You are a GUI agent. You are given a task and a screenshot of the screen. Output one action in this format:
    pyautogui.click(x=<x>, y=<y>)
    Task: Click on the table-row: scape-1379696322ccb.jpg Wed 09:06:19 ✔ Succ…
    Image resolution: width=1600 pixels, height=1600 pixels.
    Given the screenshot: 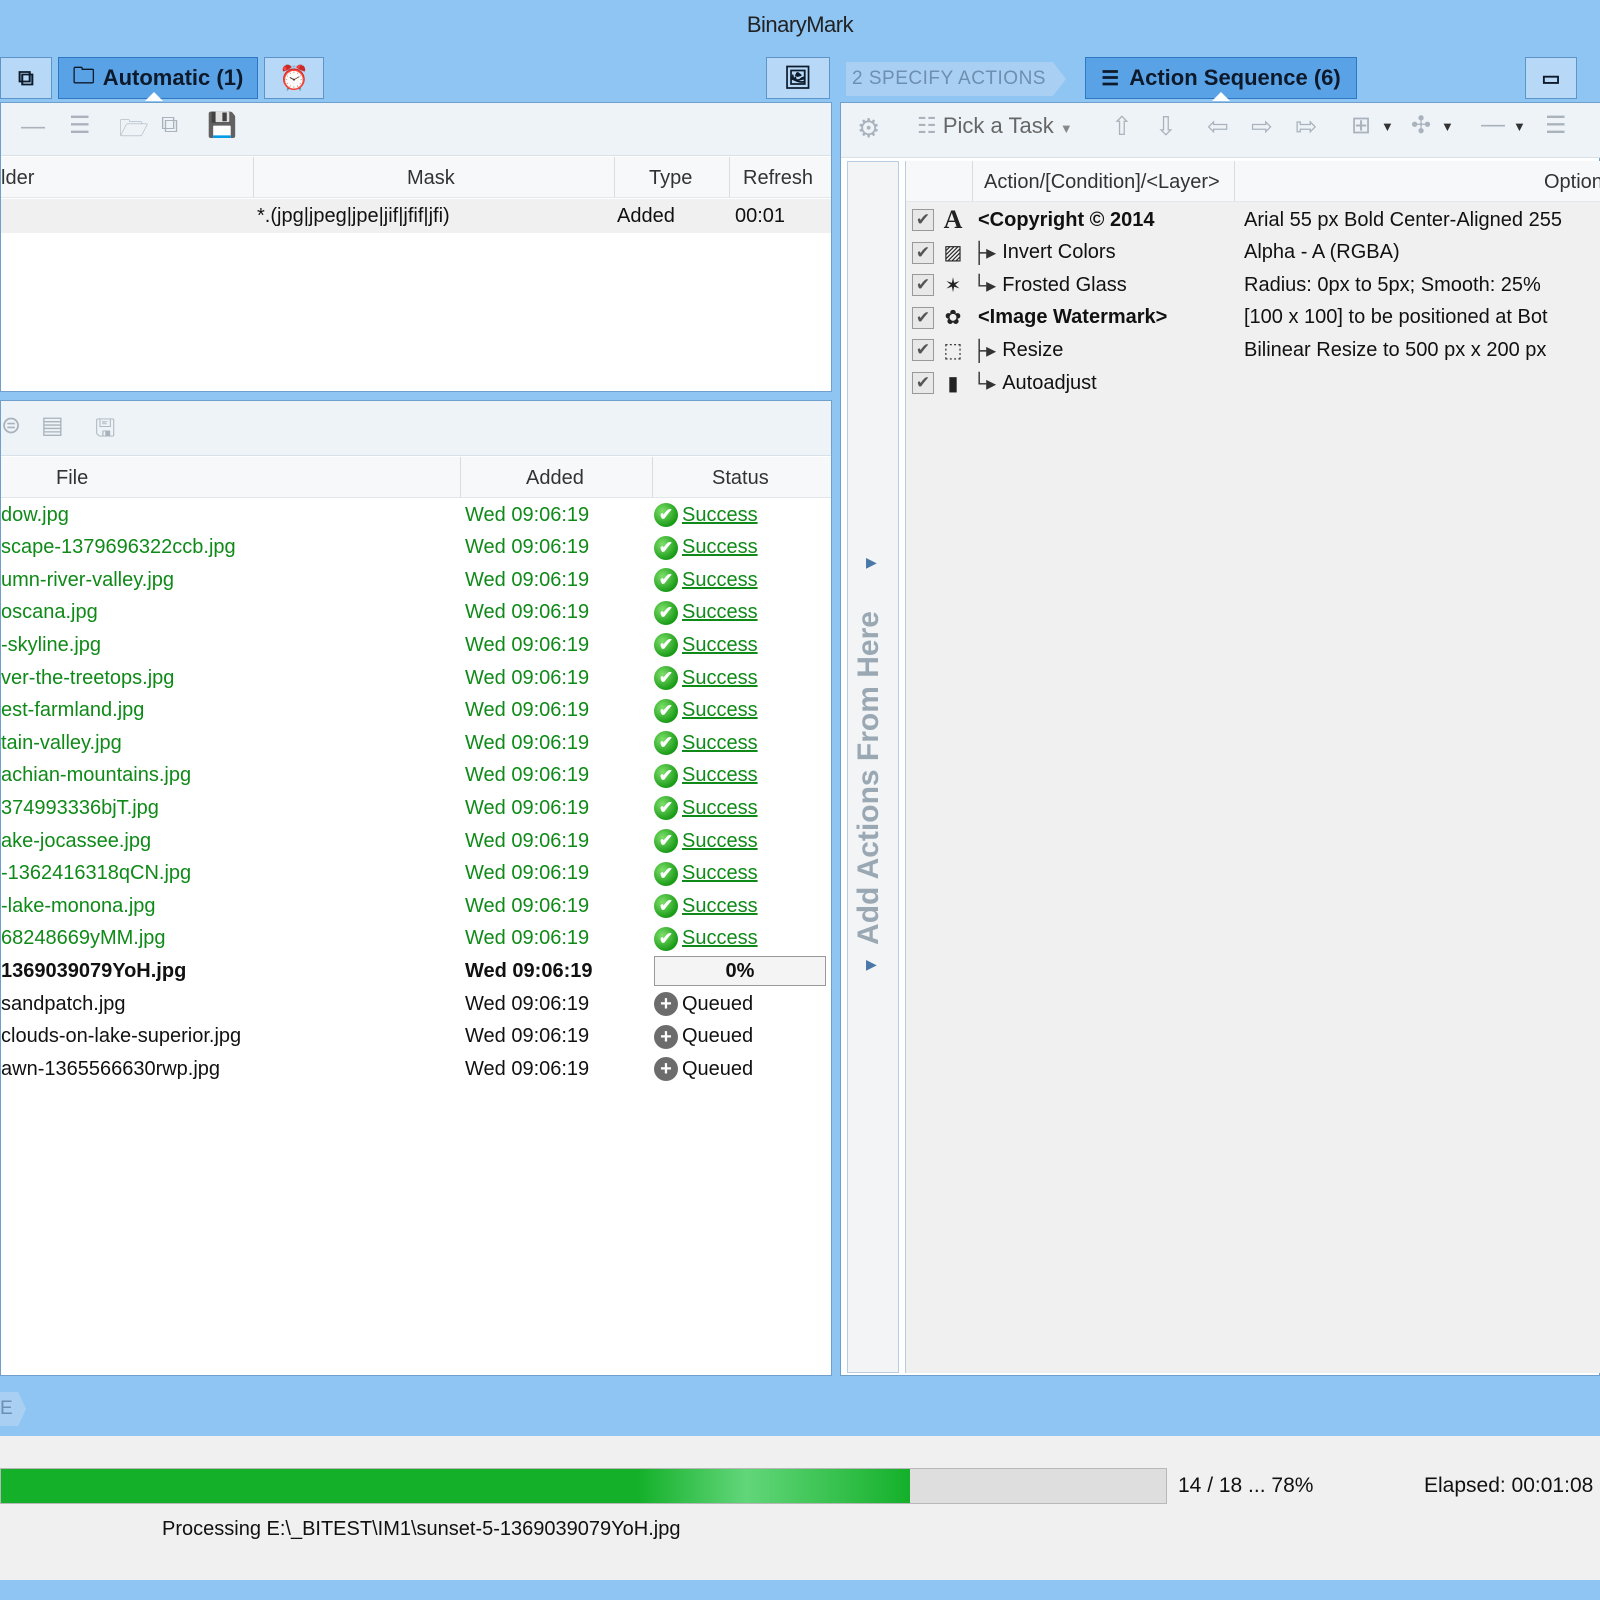 What is the action you would take?
    pyautogui.click(x=416, y=548)
    